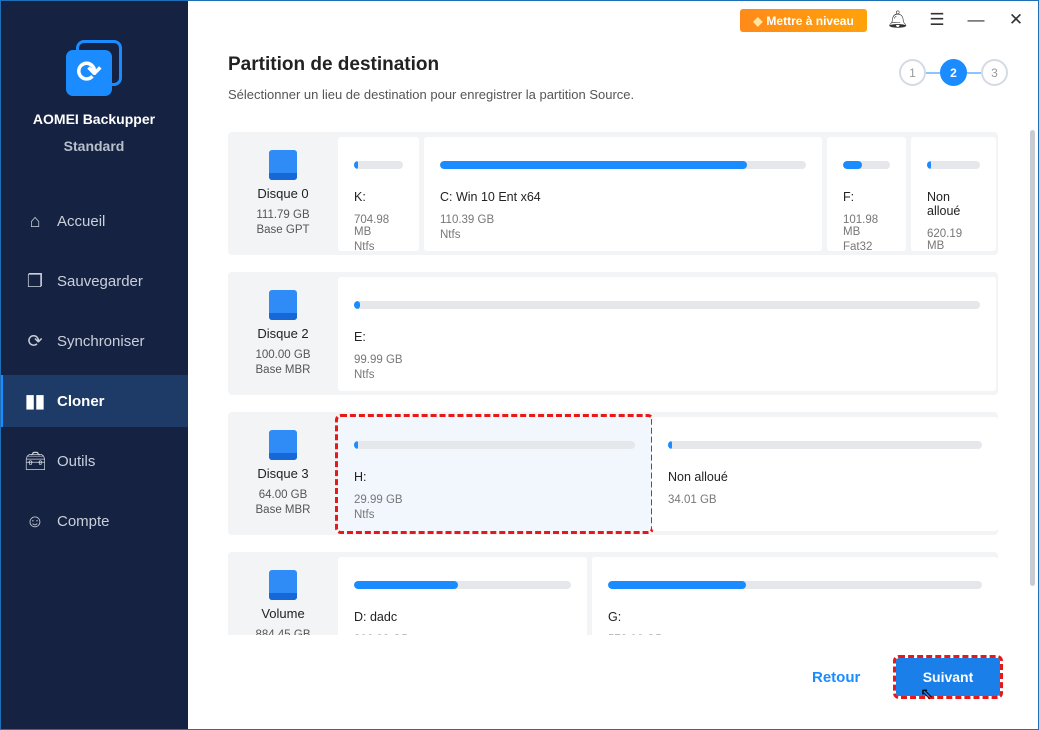  Describe the element at coordinates (81, 221) in the screenshot. I see `nav-label: Accueil` at that location.